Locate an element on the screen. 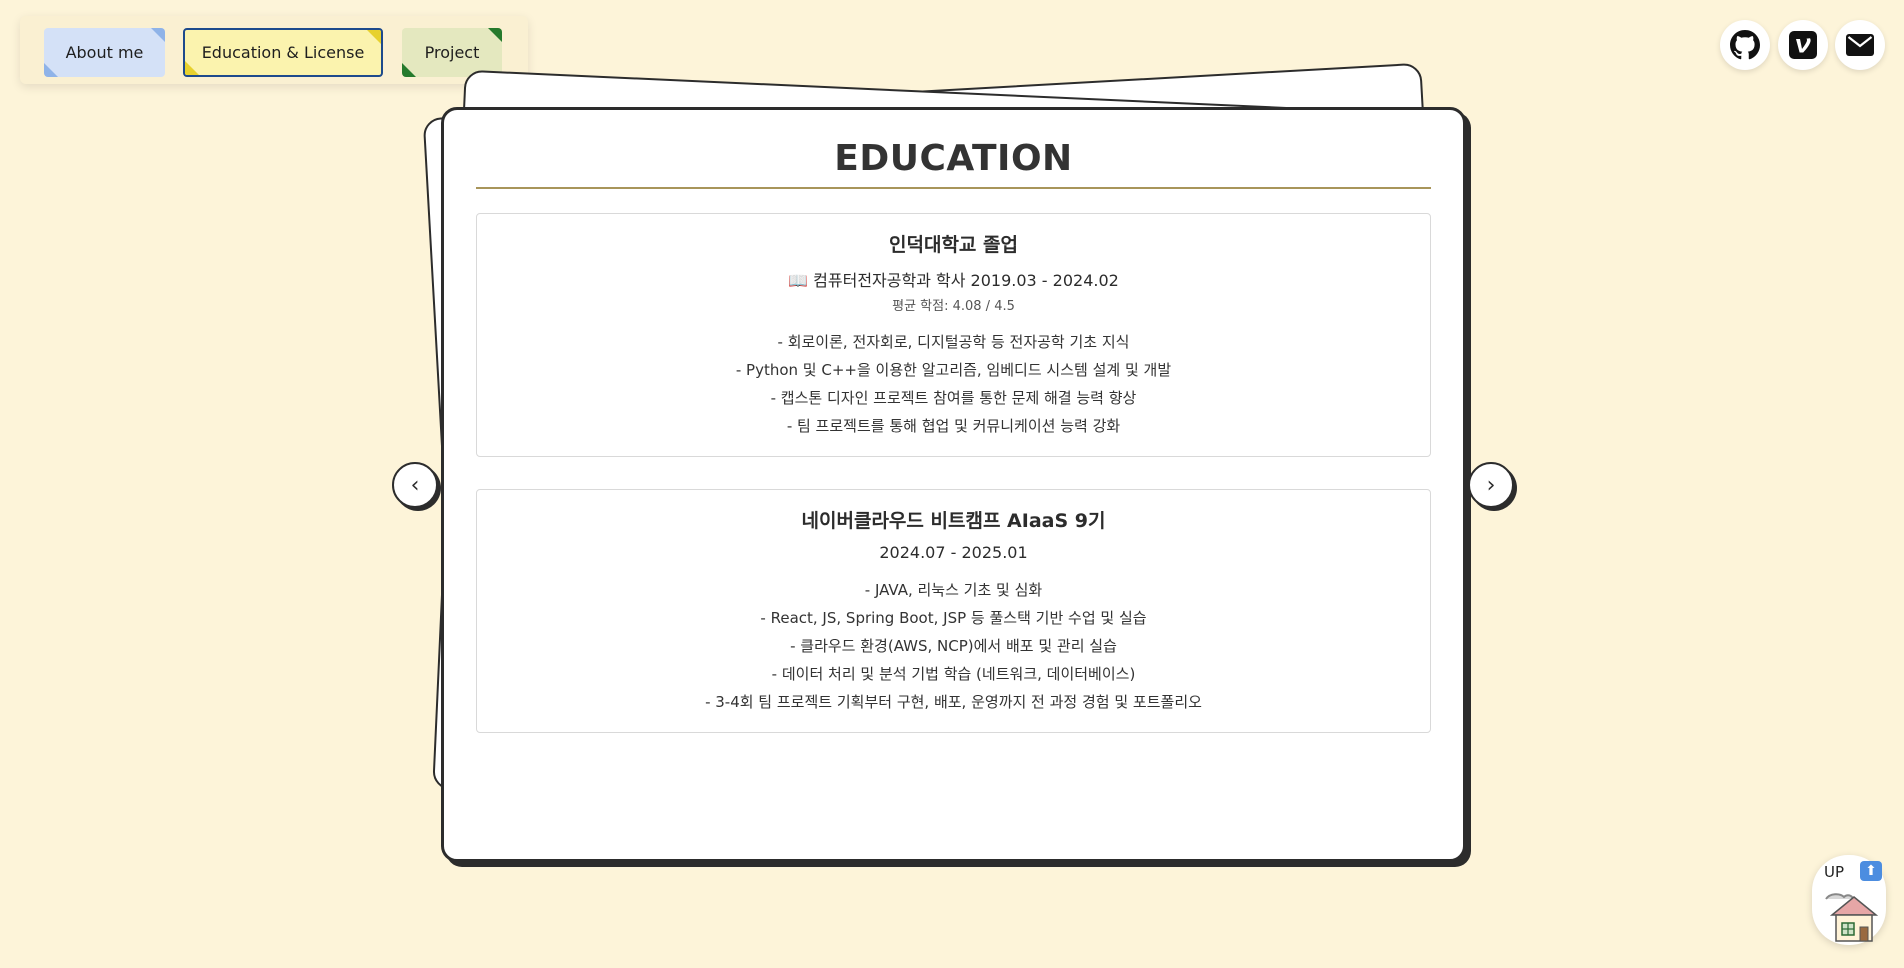  arrow-up-icon: ⬆ is located at coordinates (1871, 871).